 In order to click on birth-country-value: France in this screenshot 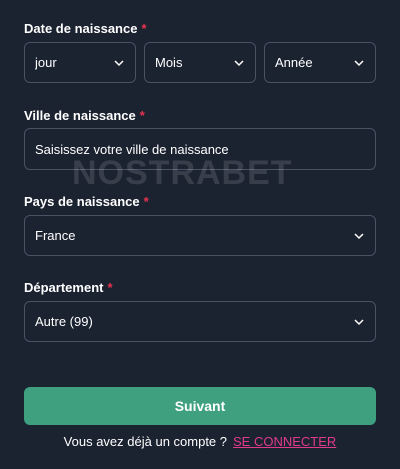, I will do `click(55, 235)`.